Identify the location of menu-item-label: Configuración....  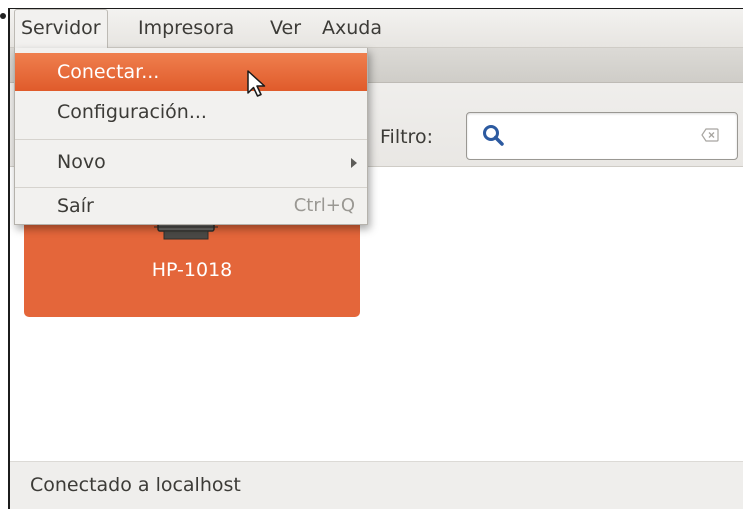
(132, 112).